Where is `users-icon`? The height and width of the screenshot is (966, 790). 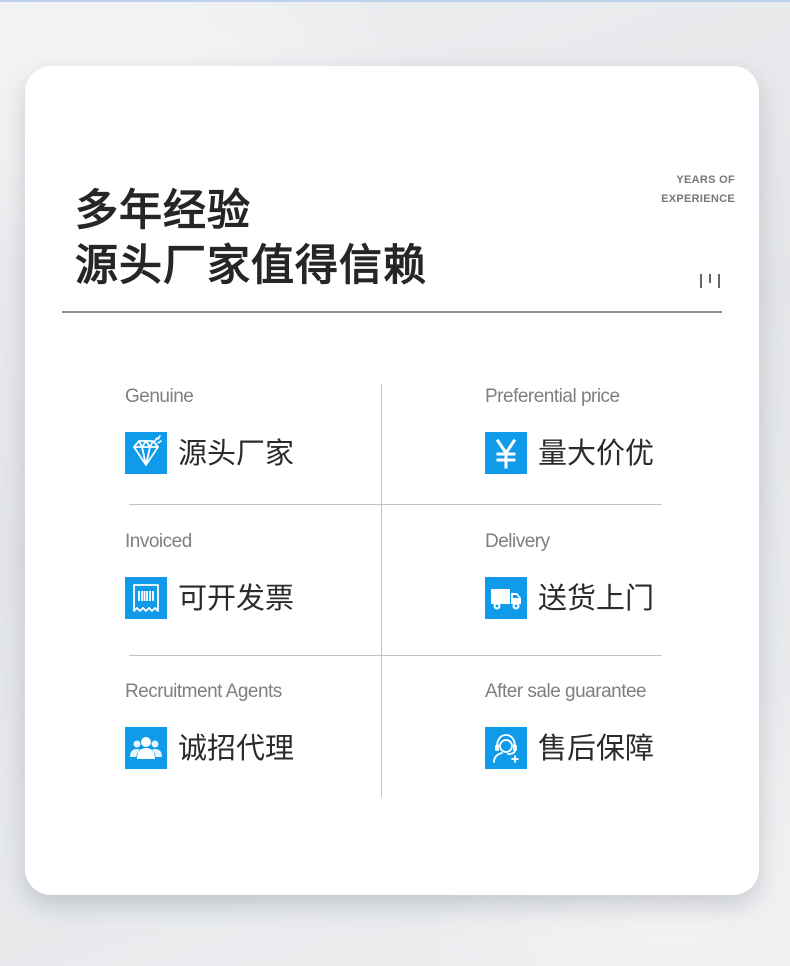
users-icon is located at coordinates (146, 748).